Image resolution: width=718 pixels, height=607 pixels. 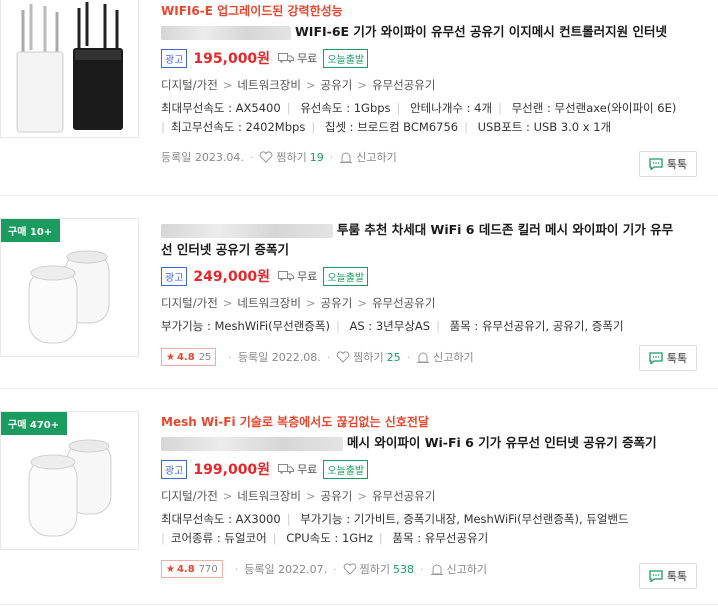 What do you see at coordinates (31, 230) in the screenshot?
I see `purchase-badge: 구매 10+` at bounding box center [31, 230].